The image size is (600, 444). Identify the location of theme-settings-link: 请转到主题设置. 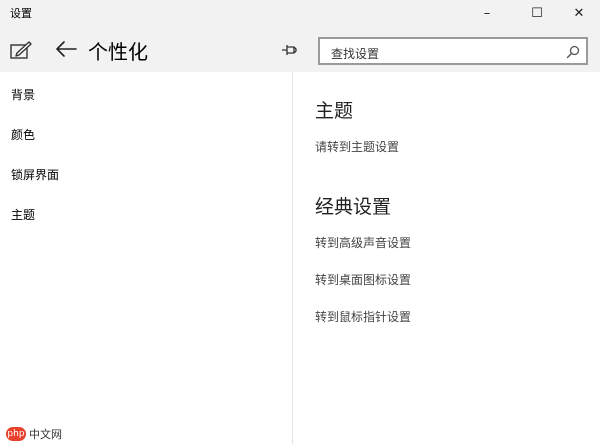
(357, 146).